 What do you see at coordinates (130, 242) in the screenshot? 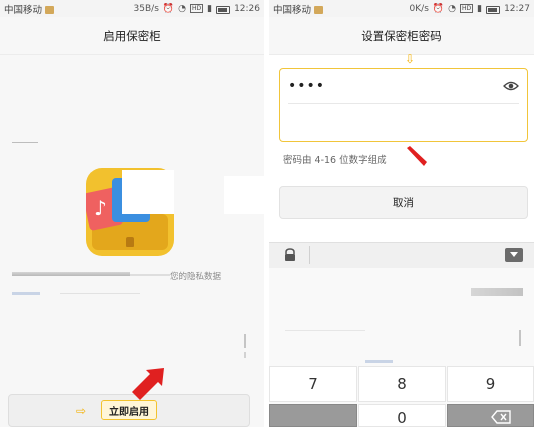
I see `lock-icon` at bounding box center [130, 242].